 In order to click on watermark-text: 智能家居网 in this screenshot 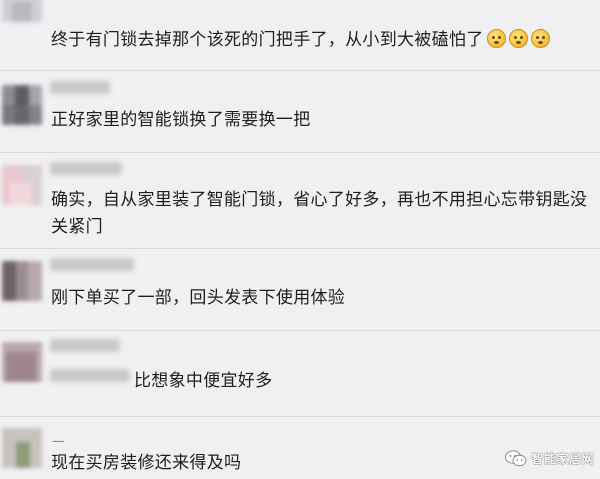, I will do `click(562, 459)`.